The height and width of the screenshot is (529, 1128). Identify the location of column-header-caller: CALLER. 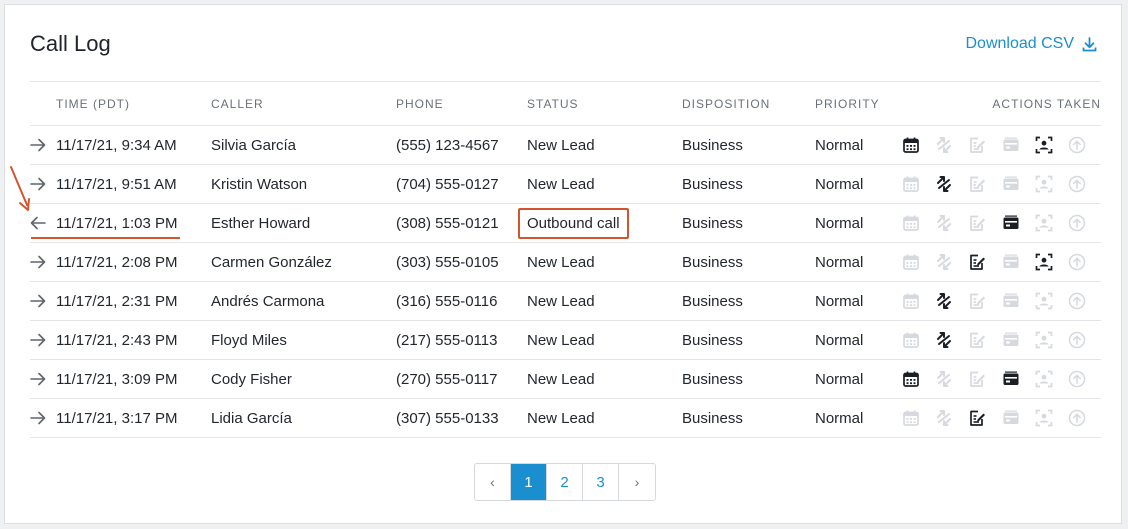
(303, 103).